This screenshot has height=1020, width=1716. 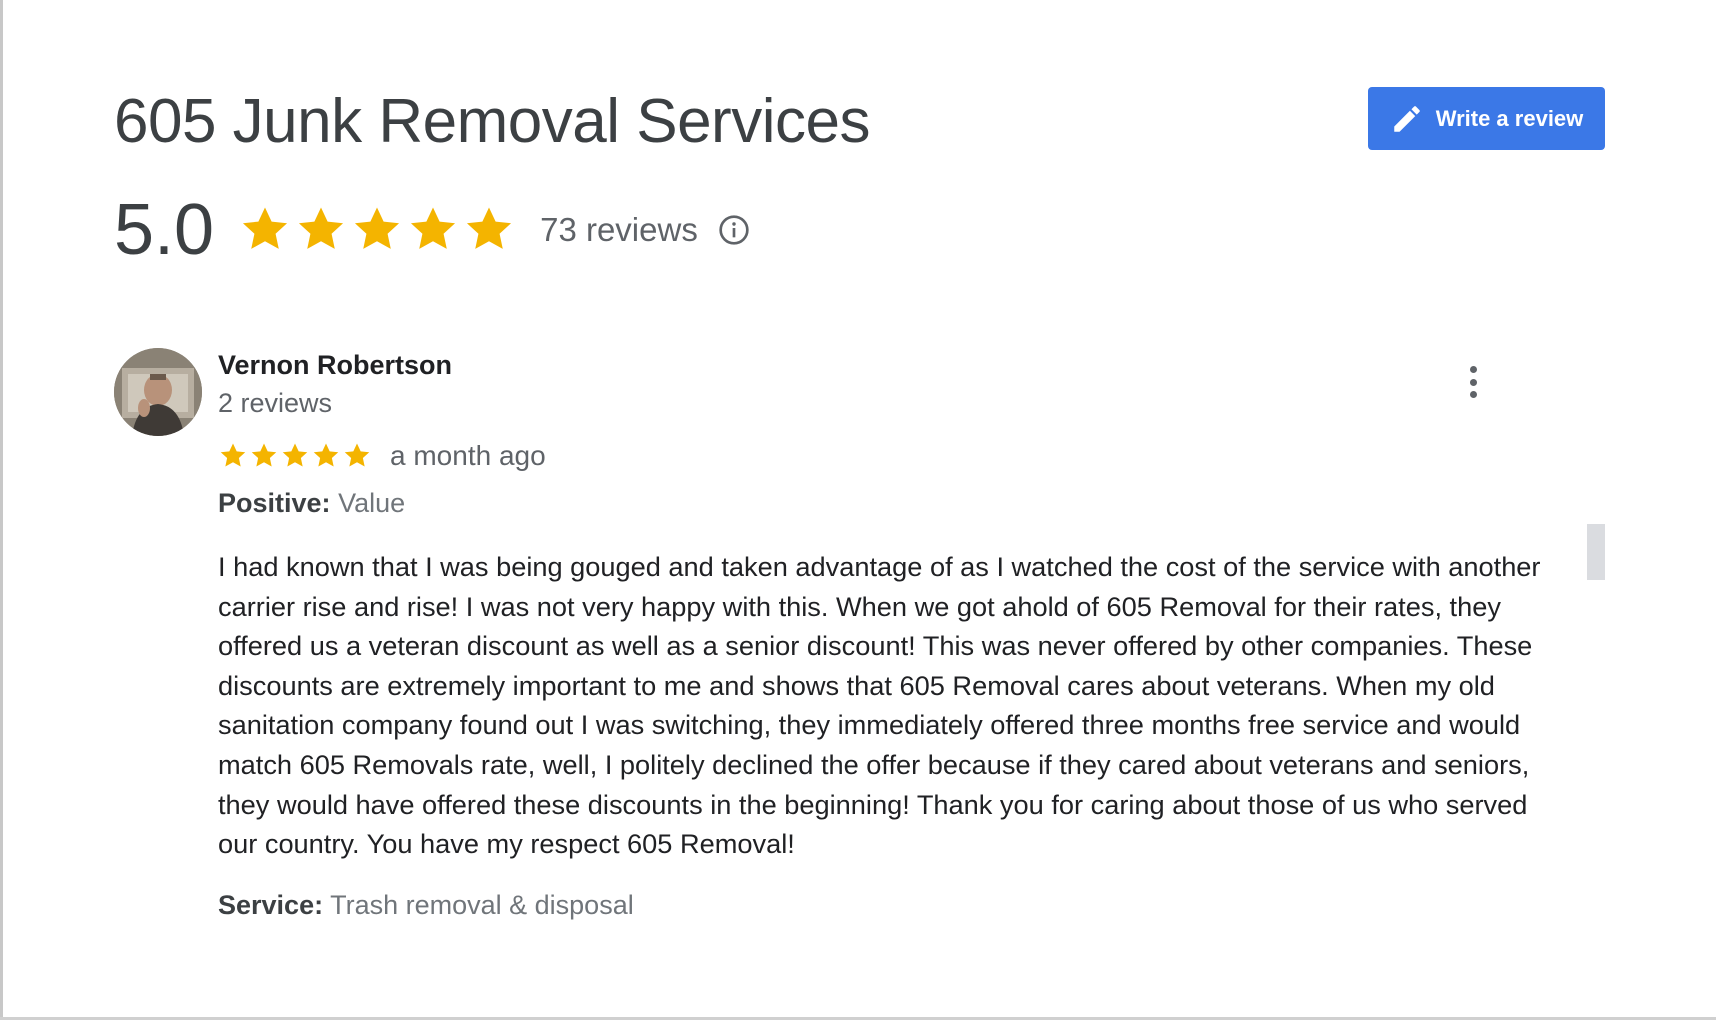 I want to click on review-positive-attribute: Positive: Value, so click(x=311, y=503).